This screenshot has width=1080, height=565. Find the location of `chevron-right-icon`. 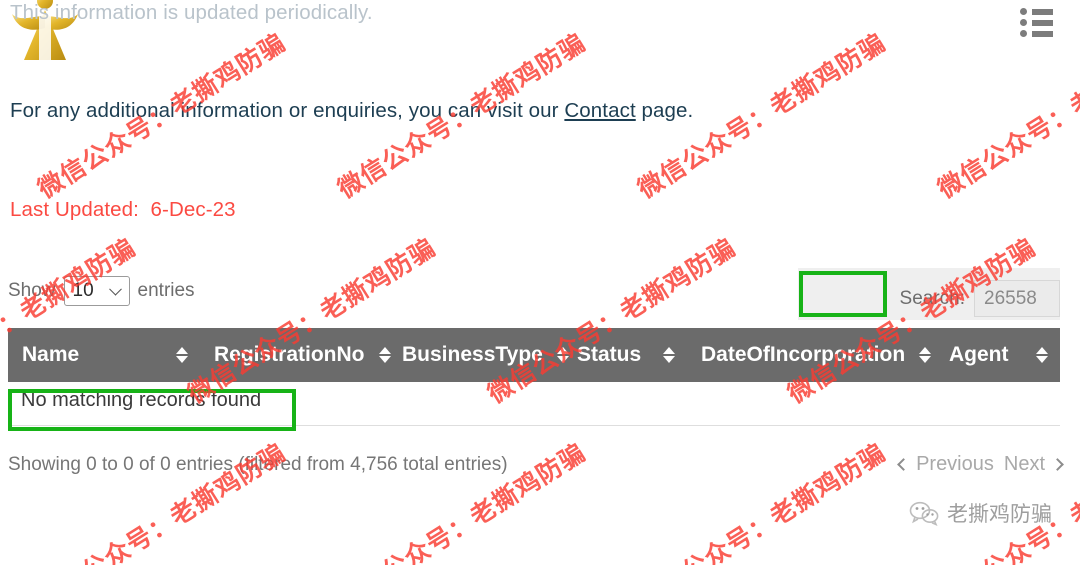

chevron-right-icon is located at coordinates (1057, 464).